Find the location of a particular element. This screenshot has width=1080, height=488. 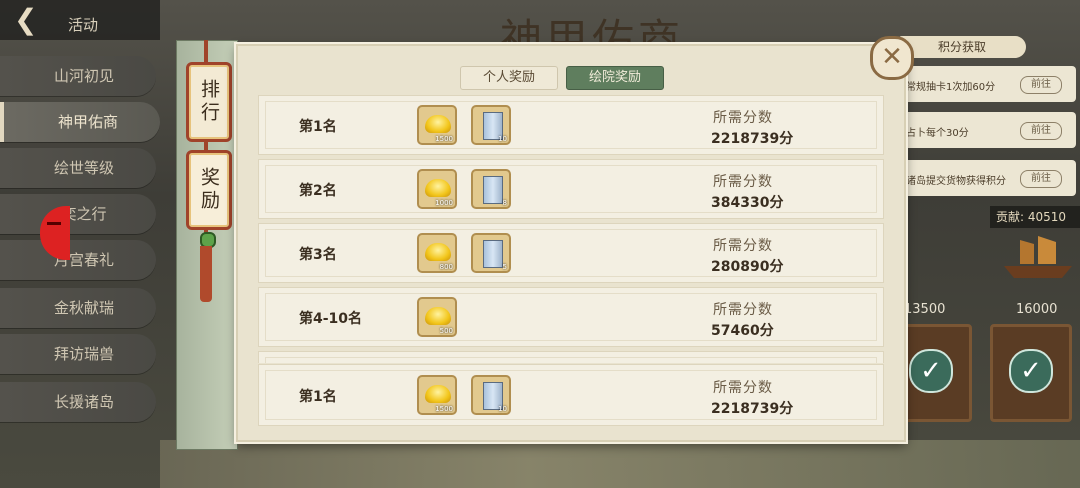

rank-label: 第2名 is located at coordinates (318, 191).